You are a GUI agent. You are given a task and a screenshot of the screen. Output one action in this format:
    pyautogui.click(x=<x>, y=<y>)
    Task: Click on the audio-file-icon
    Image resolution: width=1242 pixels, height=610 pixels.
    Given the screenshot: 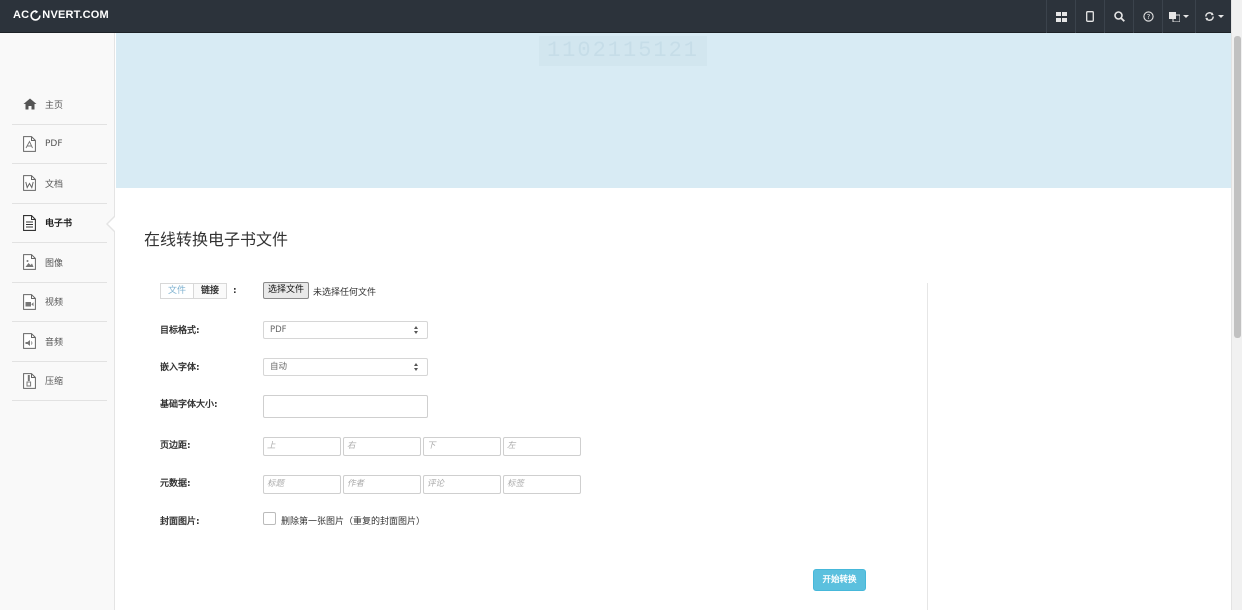 What is the action you would take?
    pyautogui.click(x=29, y=341)
    